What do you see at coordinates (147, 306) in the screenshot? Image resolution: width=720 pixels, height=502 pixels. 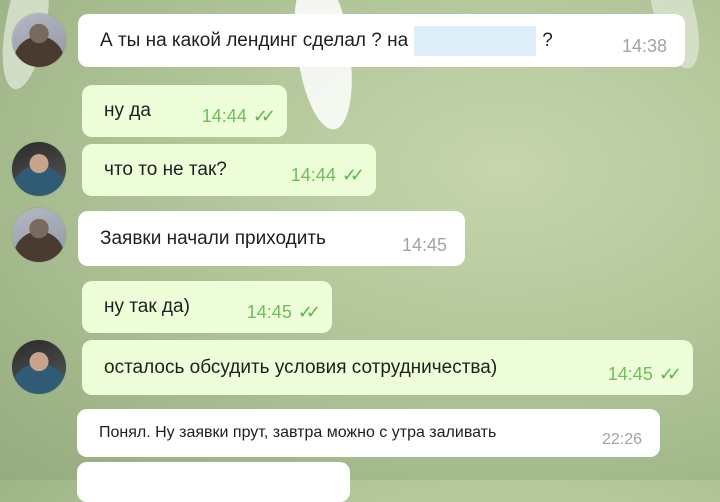 I see `message-text: ну так да)` at bounding box center [147, 306].